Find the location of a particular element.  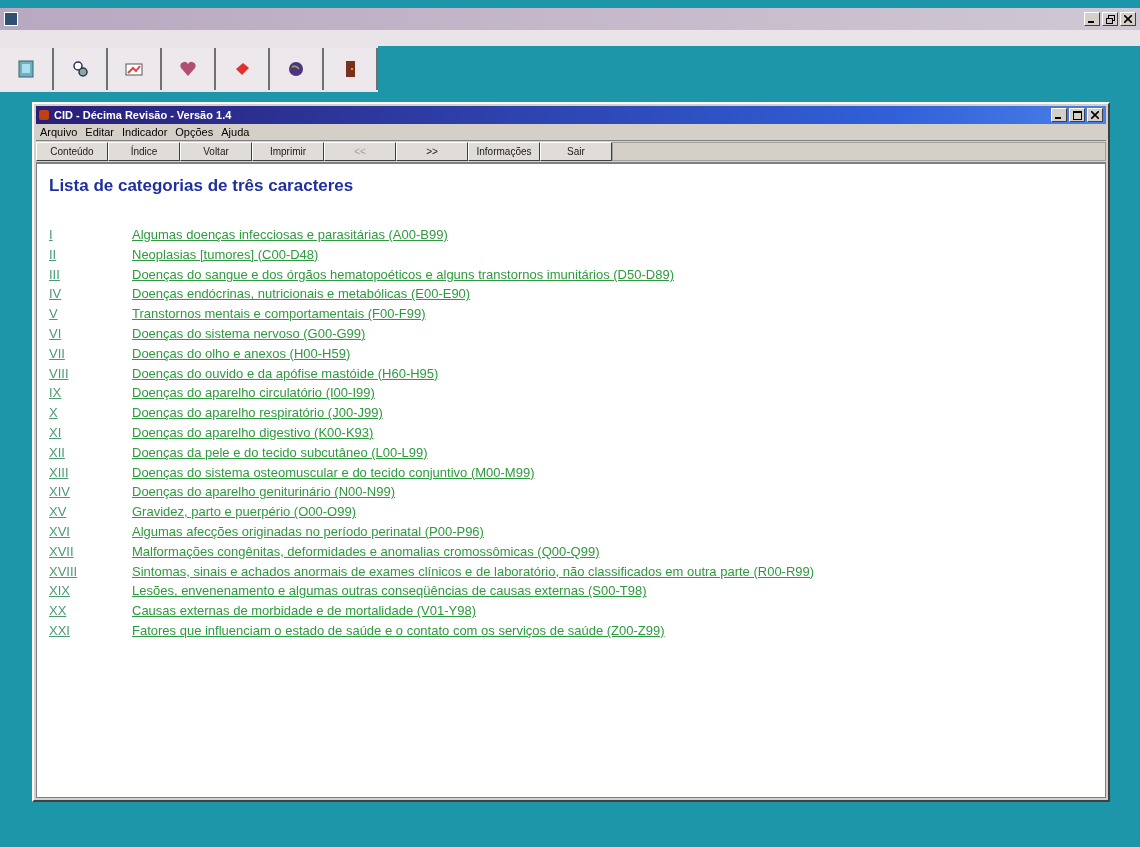

chapter-link: Doenças do sistema nervoso (G00-G99) is located at coordinates (473, 334).